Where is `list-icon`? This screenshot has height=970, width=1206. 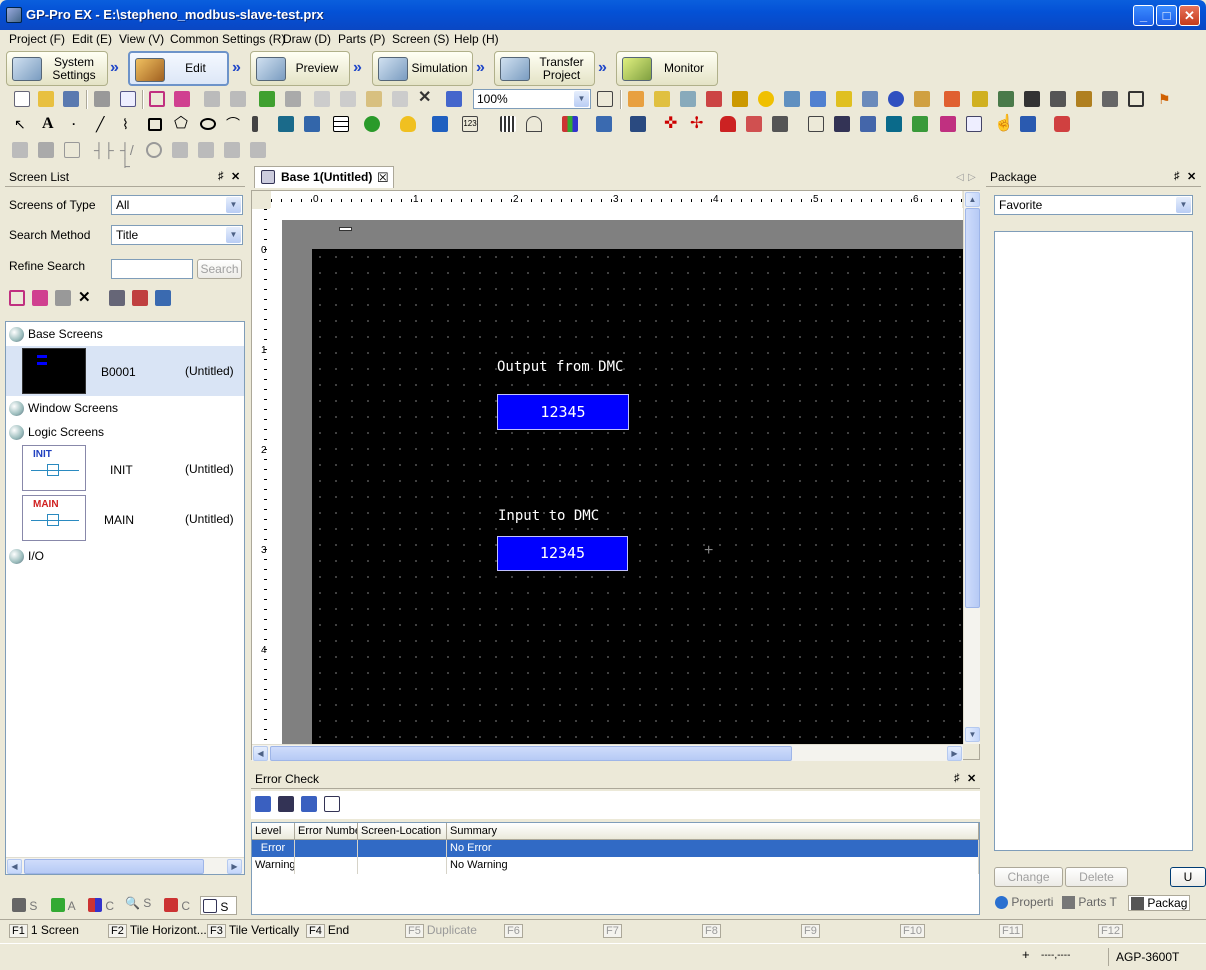 list-icon is located at coordinates (974, 124).